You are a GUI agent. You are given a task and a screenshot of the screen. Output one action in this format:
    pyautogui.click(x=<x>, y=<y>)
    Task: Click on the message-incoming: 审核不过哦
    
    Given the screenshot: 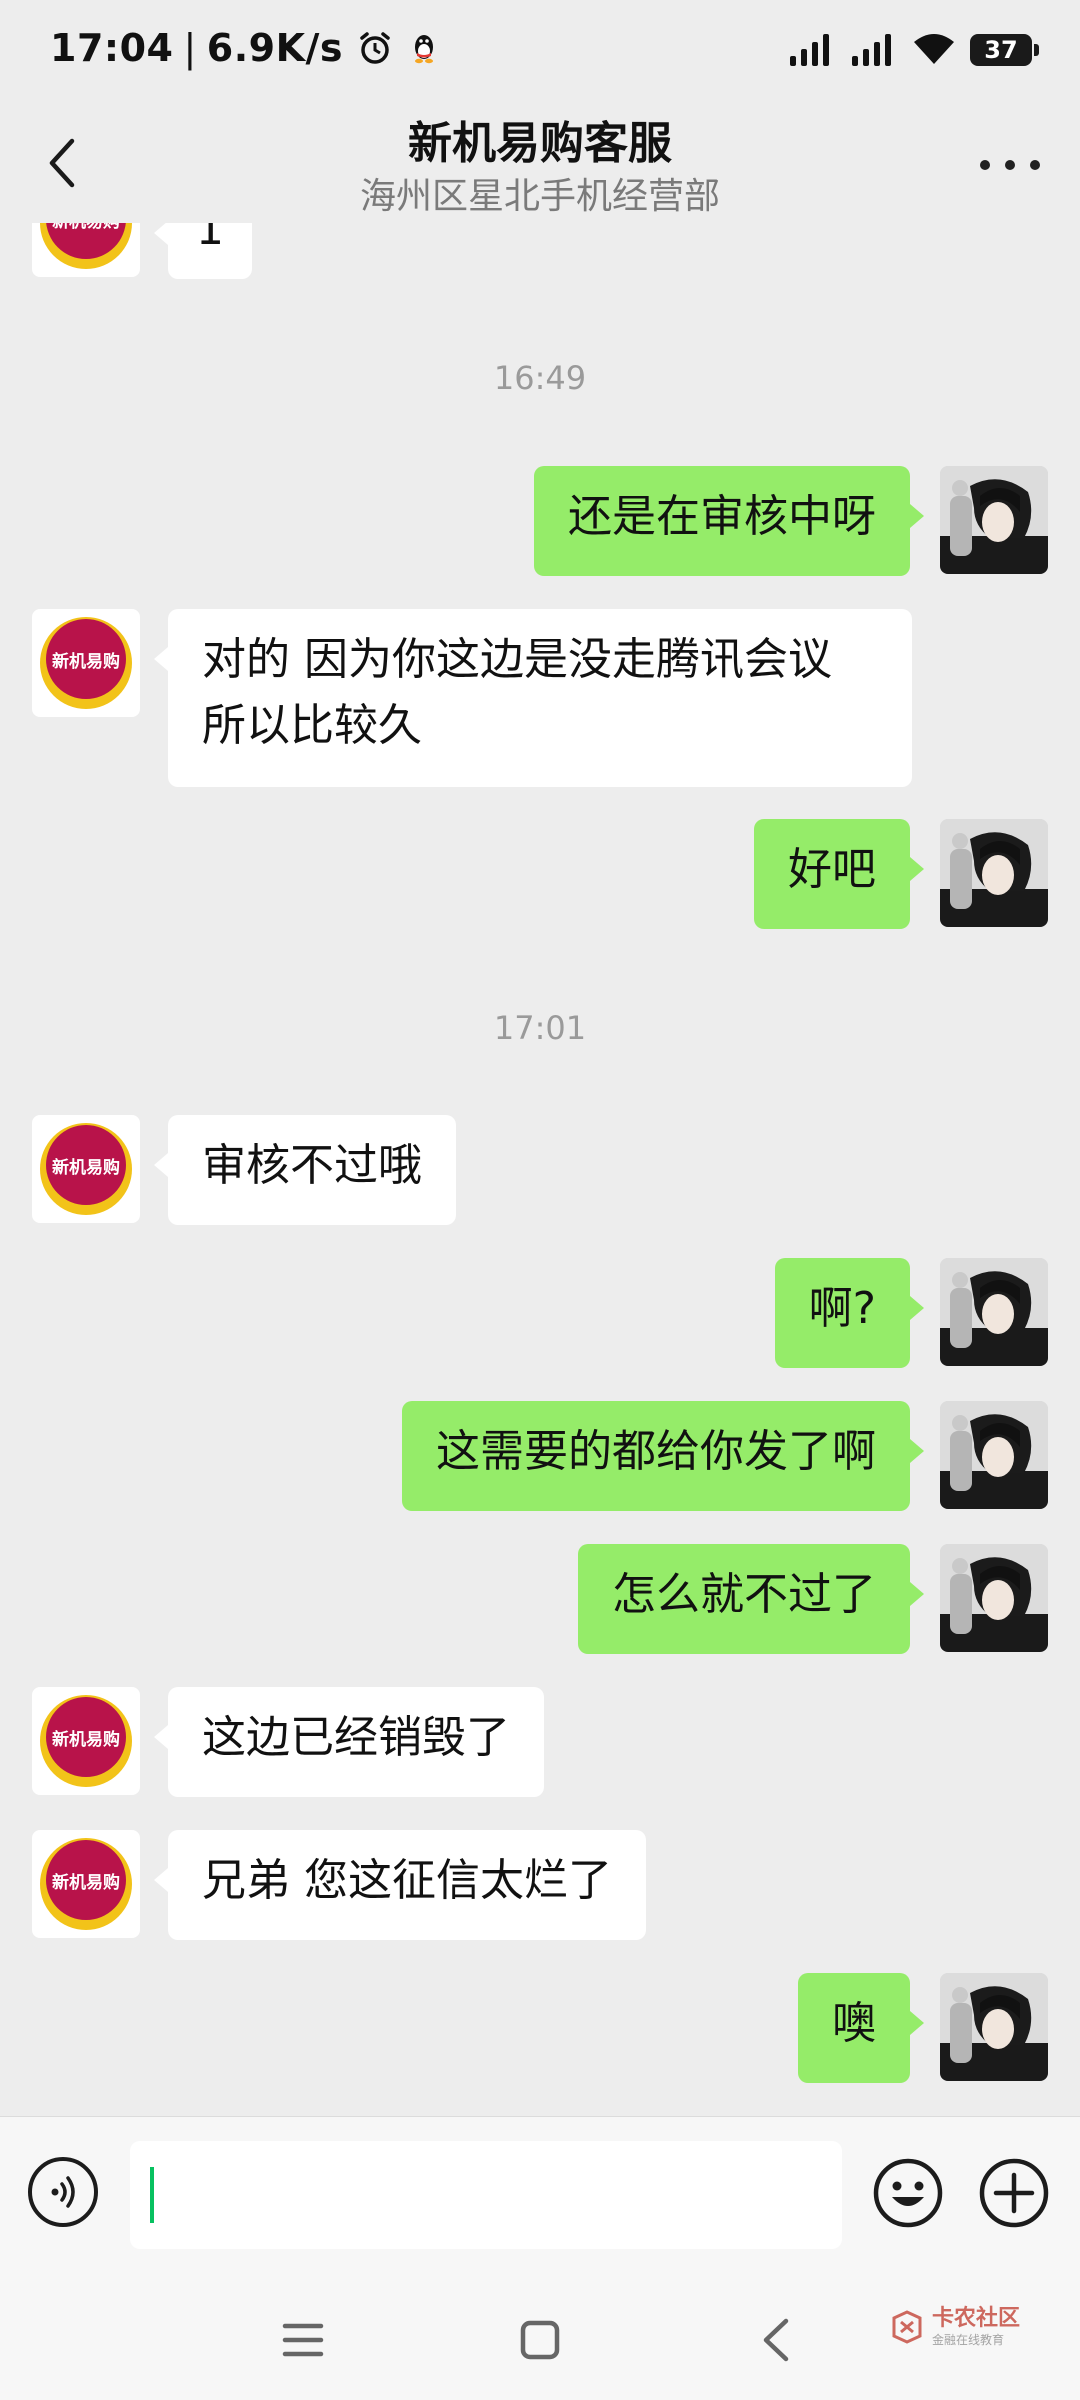 What is the action you would take?
    pyautogui.click(x=305, y=1170)
    